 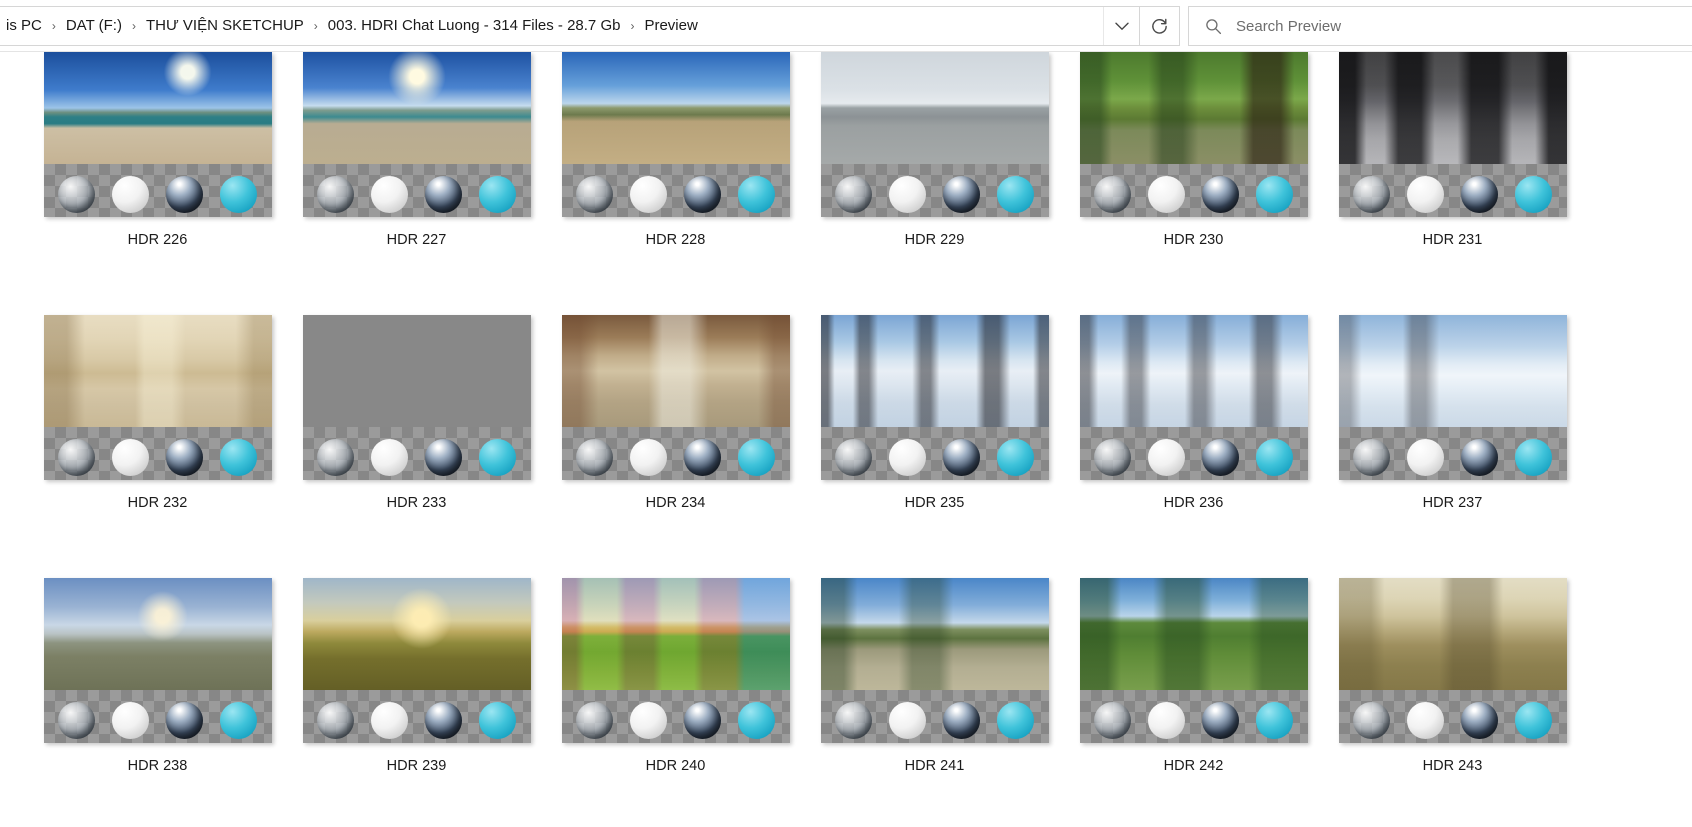 I want to click on file-item: HDR 240, so click(x=675, y=702).